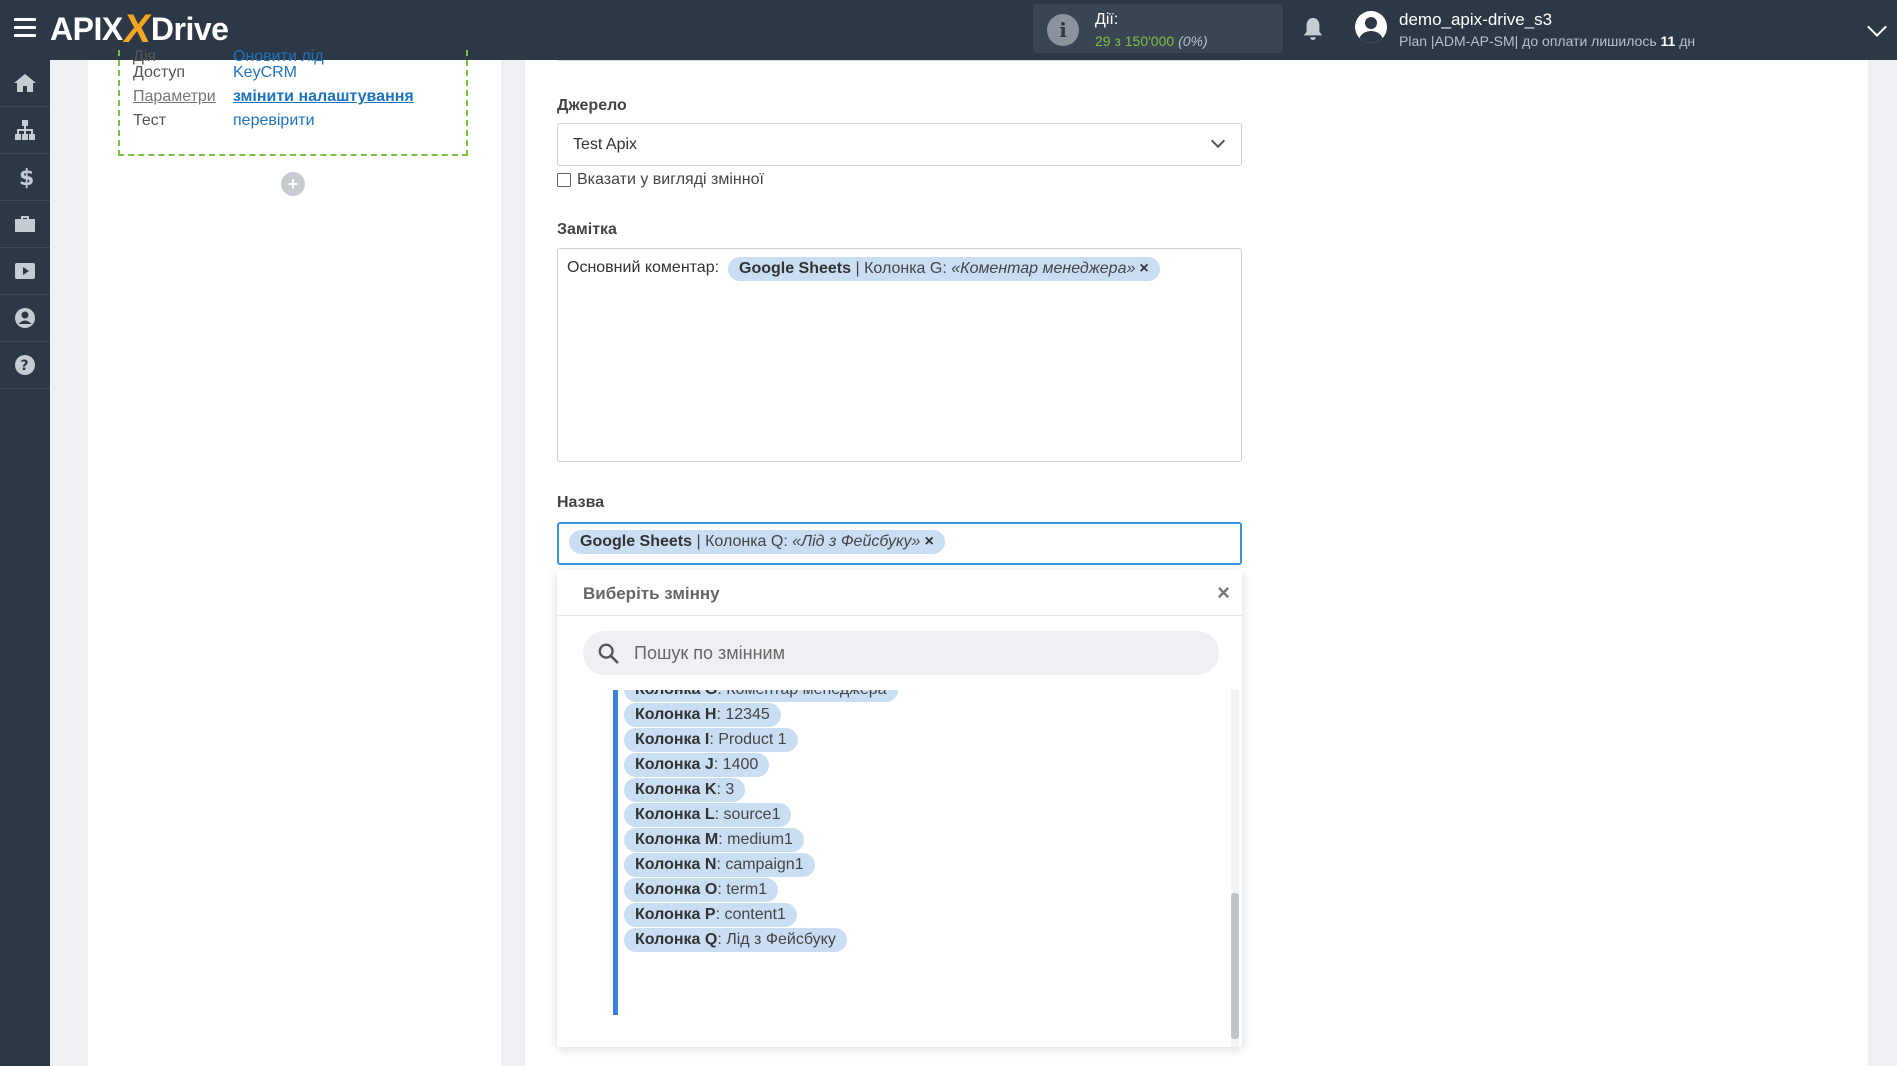 This screenshot has width=1897, height=1066. I want to click on sidebar-item-services, so click(25, 224).